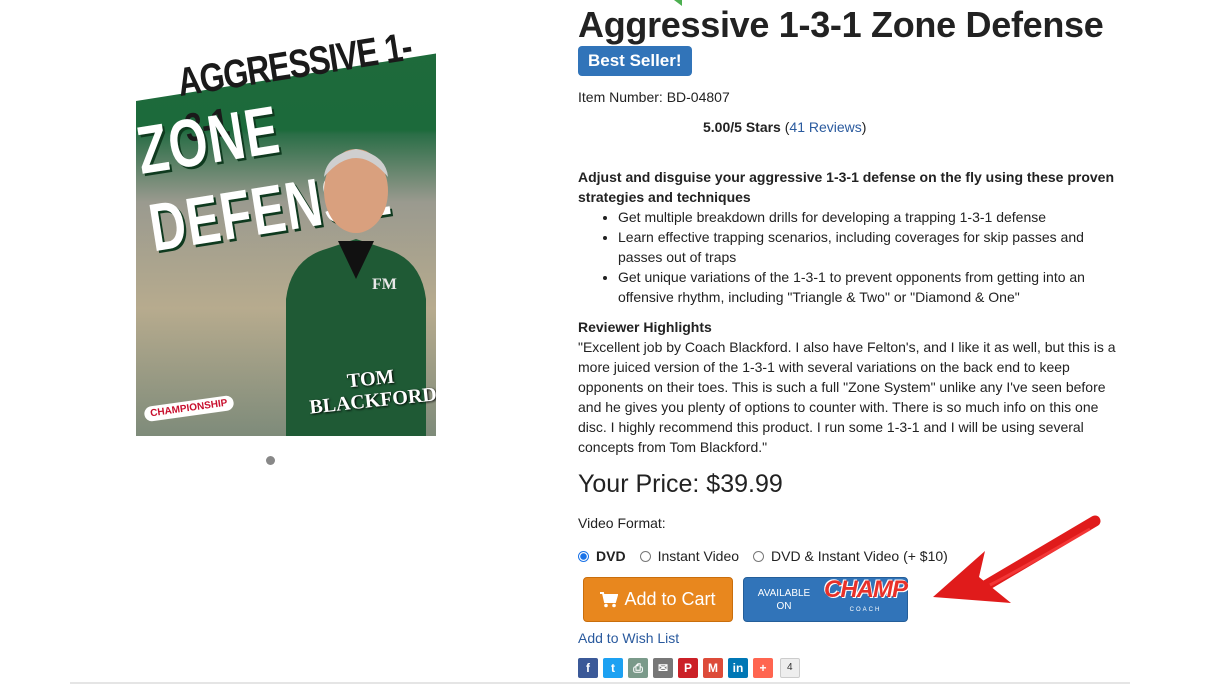 Image resolution: width=1214 pixels, height=684 pixels. Describe the element at coordinates (613, 668) in the screenshot. I see `twitter-icon: t` at that location.